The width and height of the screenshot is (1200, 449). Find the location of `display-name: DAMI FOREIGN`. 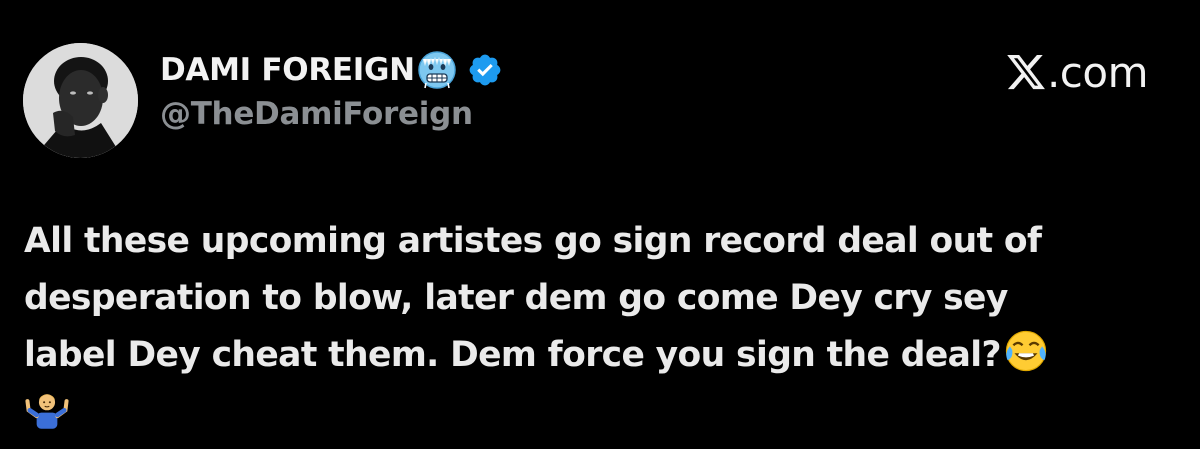

display-name: DAMI FOREIGN is located at coordinates (287, 70).